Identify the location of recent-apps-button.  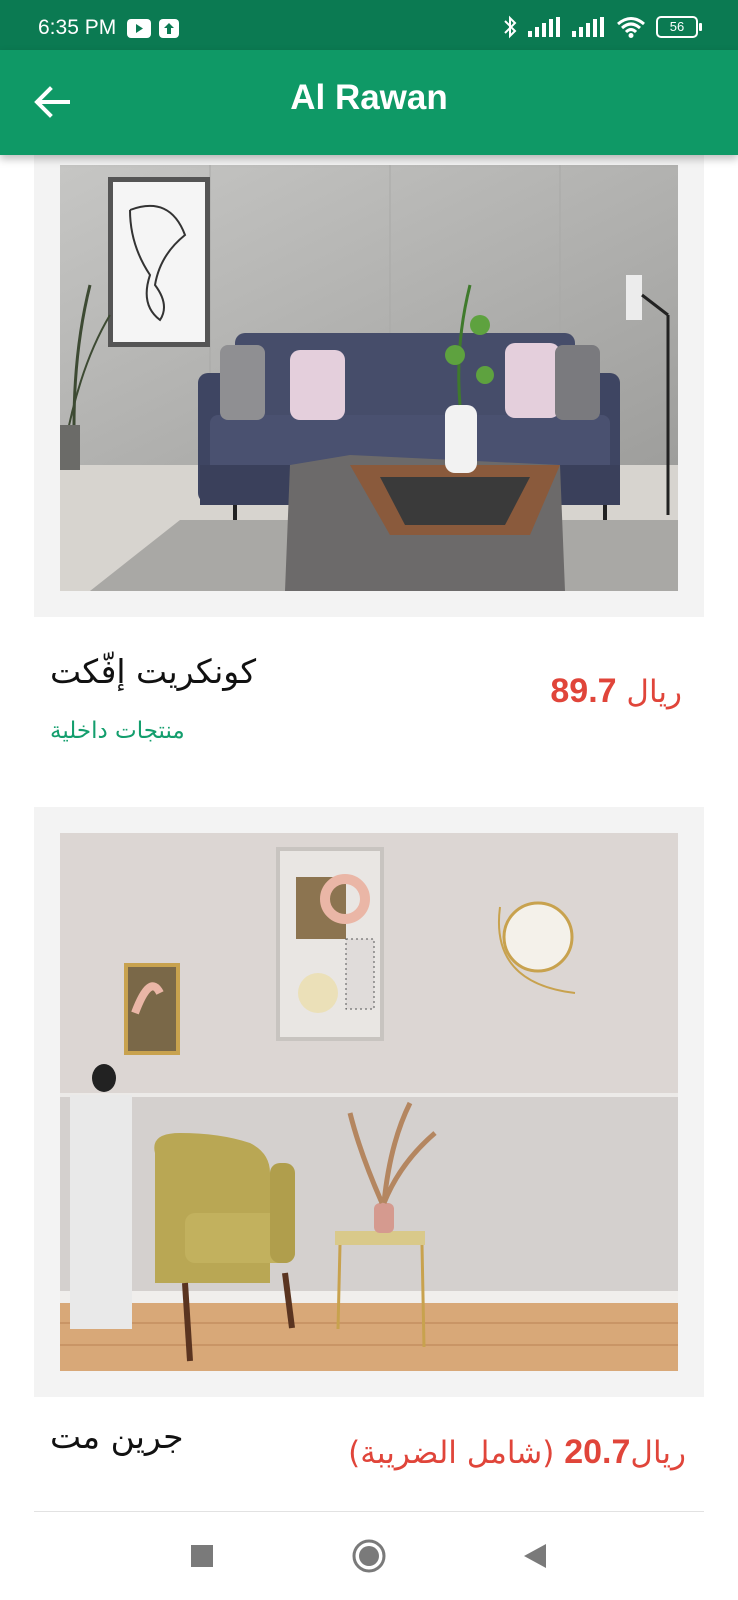
(202, 1556).